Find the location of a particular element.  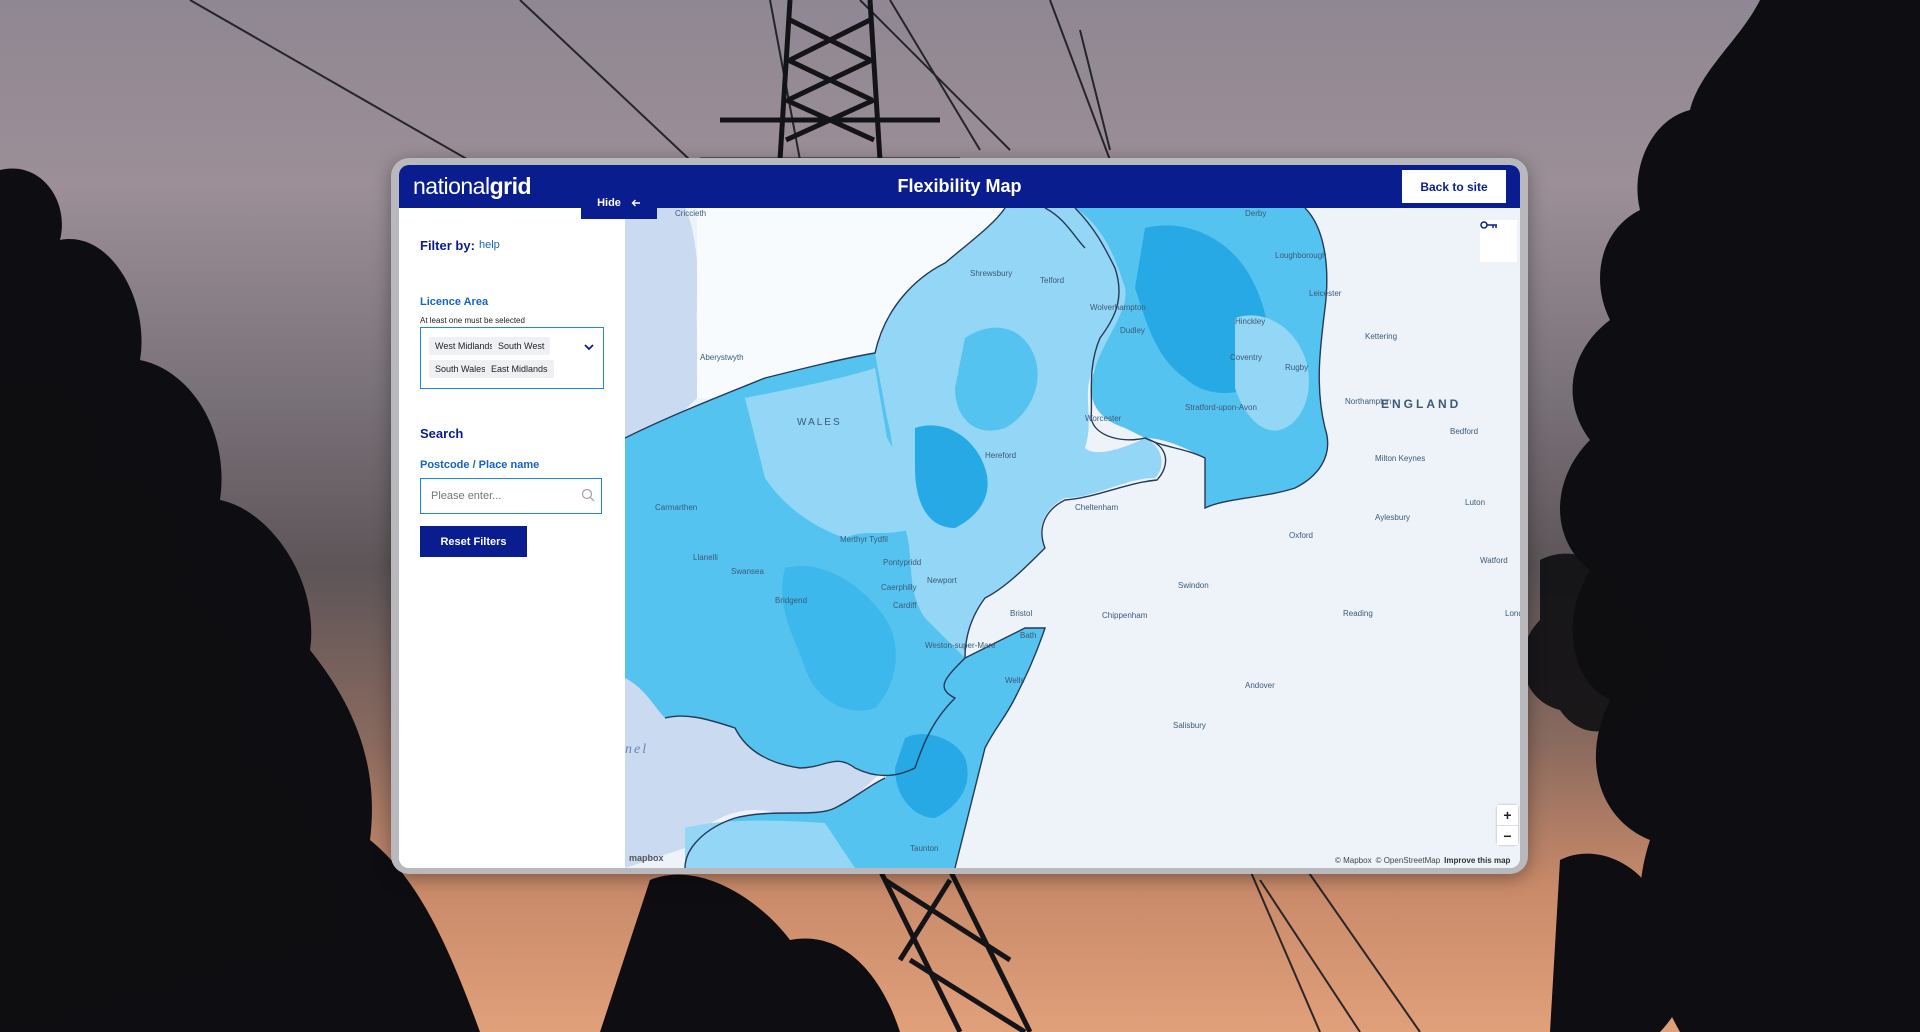

map-place-21: Carmarthen is located at coordinates (676, 507).